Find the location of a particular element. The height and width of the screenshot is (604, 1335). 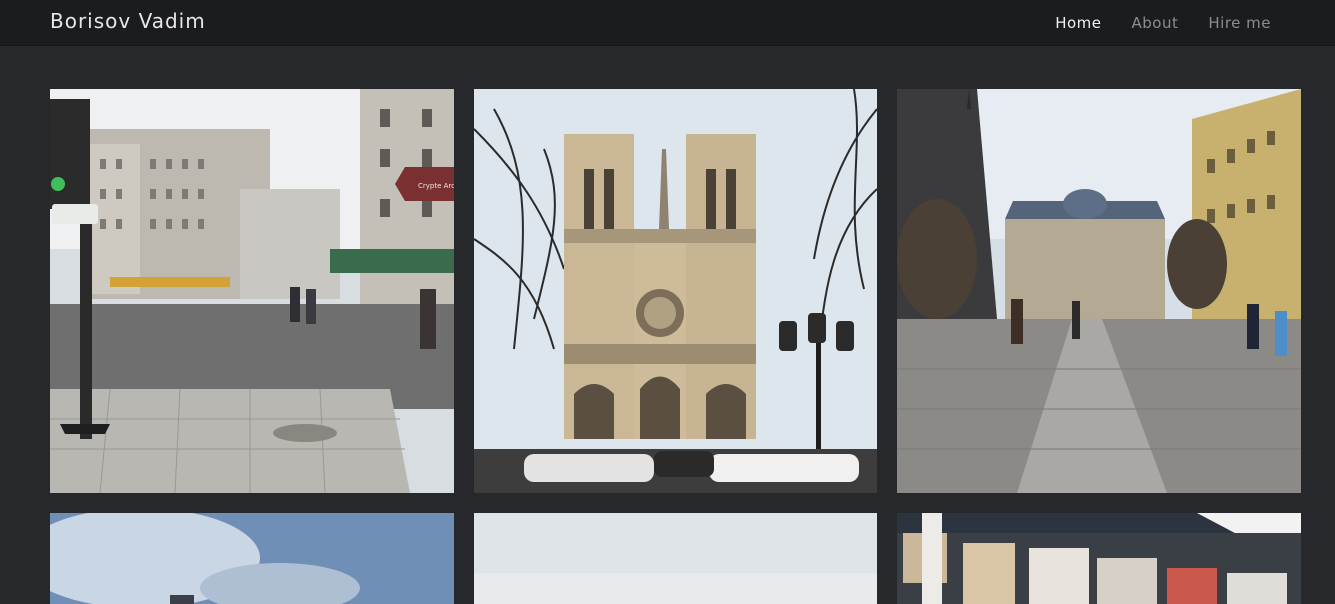

navbar: Borisov Vadim Home About Hire me is located at coordinates (667, 23).